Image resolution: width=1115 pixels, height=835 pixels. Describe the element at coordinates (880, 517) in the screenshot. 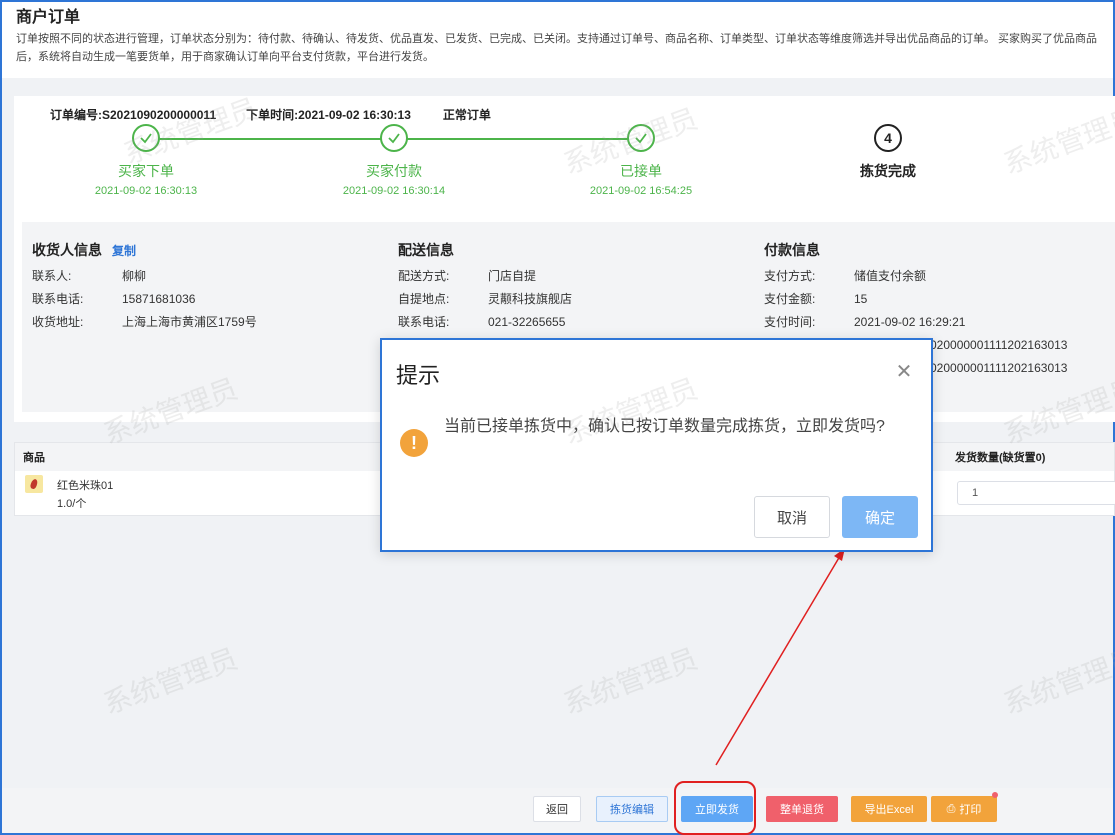

I see `confirm-button: 确定` at that location.